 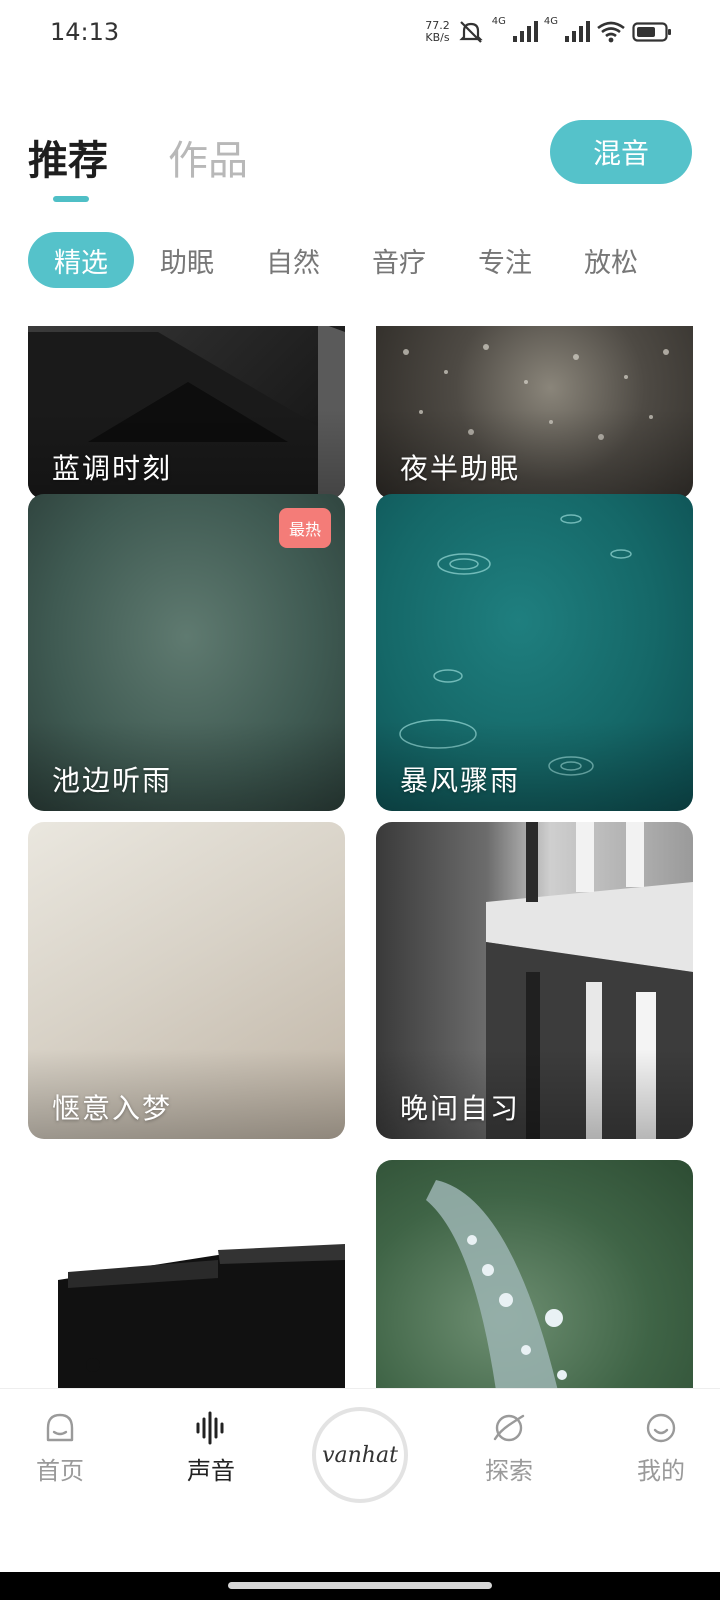 What do you see at coordinates (505, 260) in the screenshot?
I see `category-focus: 专注` at bounding box center [505, 260].